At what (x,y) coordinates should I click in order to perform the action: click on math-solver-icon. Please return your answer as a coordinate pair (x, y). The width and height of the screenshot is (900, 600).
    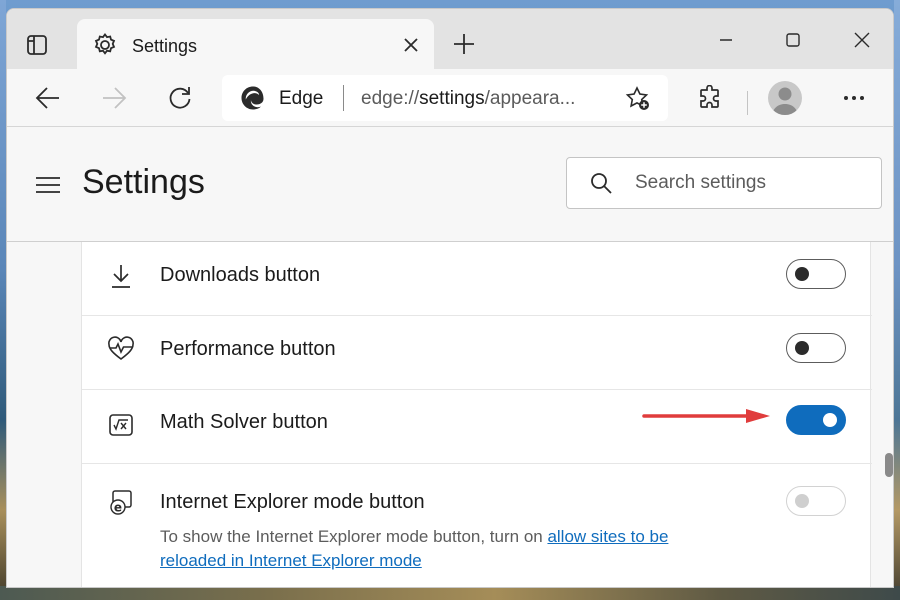
    Looking at the image, I should click on (121, 425).